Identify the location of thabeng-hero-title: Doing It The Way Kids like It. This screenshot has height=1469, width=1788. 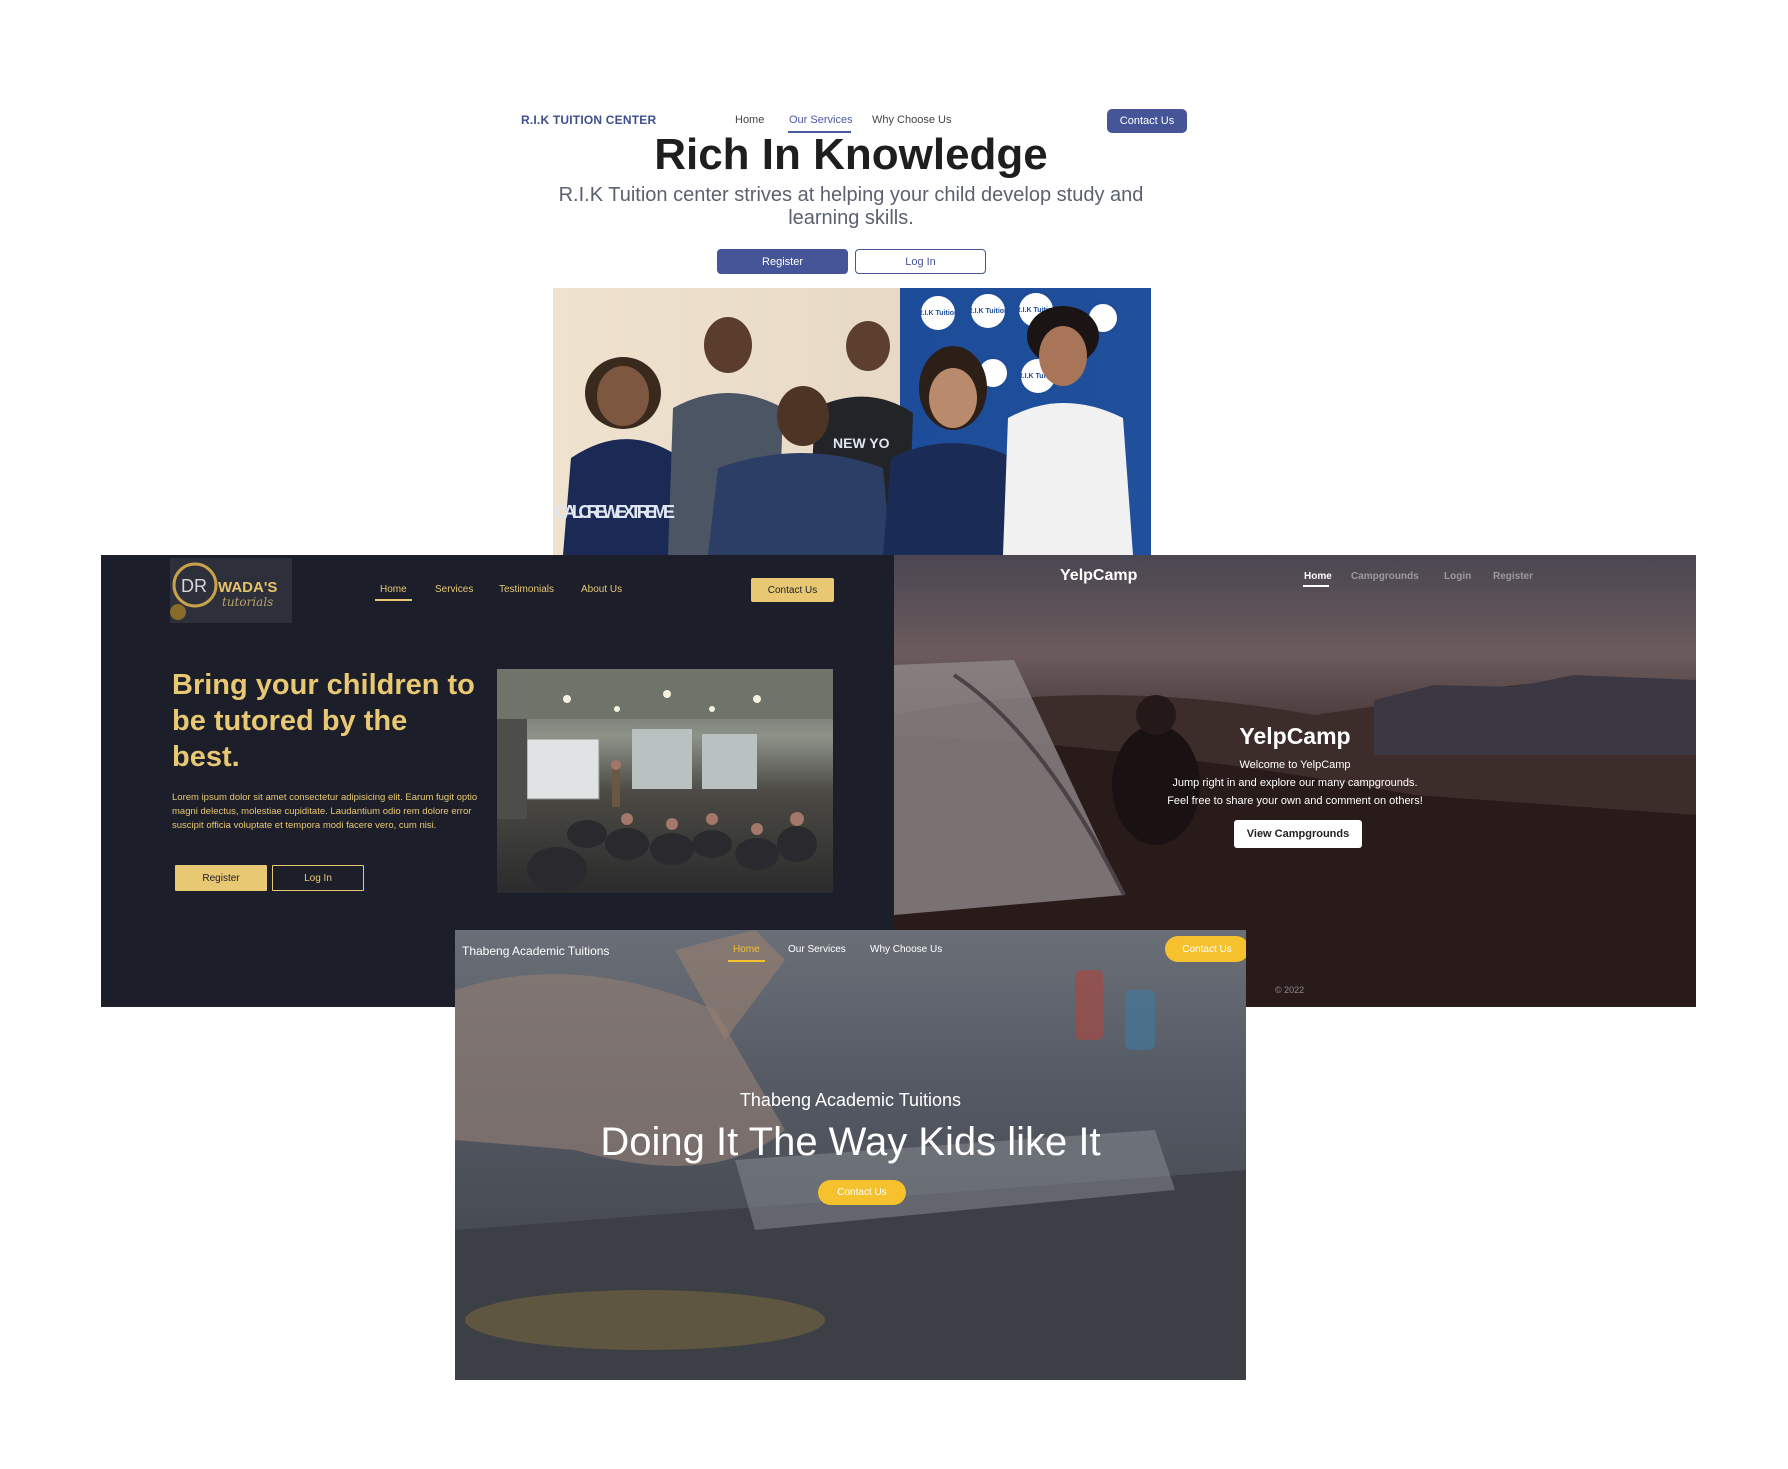
(850, 1142).